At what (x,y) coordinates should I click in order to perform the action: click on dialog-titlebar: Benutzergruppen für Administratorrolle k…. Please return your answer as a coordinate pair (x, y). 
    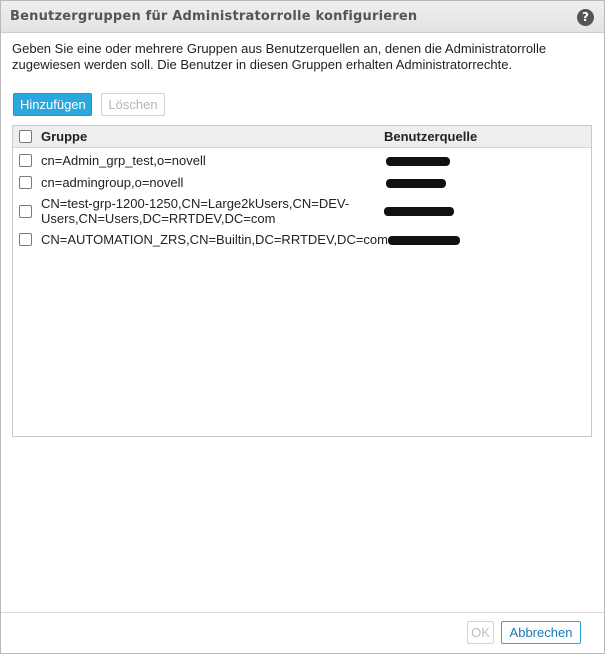
    Looking at the image, I should click on (302, 17).